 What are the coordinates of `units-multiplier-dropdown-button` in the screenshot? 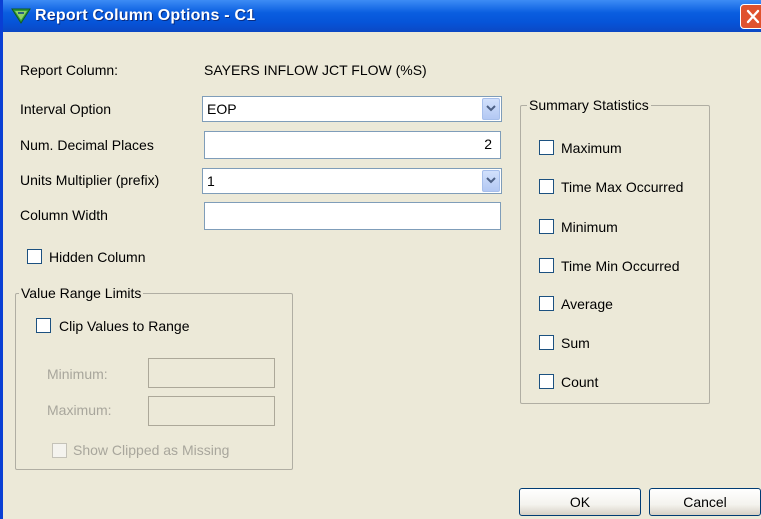 It's located at (491, 181).